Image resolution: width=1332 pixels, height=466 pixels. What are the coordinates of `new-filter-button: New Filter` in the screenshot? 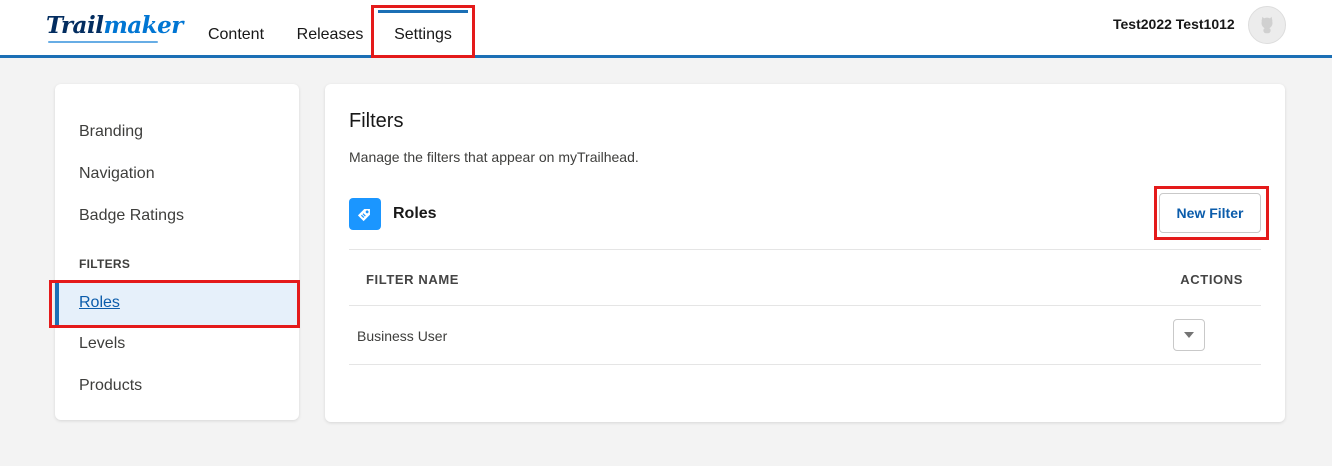 It's located at (1210, 213).